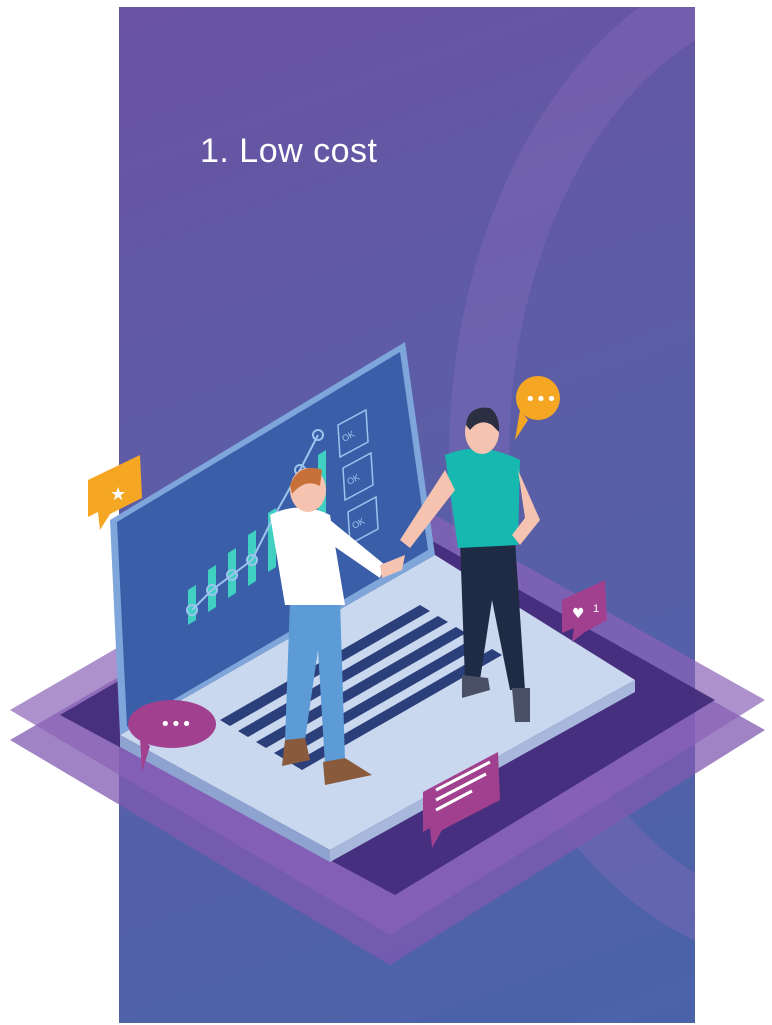 Image resolution: width=772 pixels, height=1025 pixels. I want to click on star-icon: ★, so click(118, 494).